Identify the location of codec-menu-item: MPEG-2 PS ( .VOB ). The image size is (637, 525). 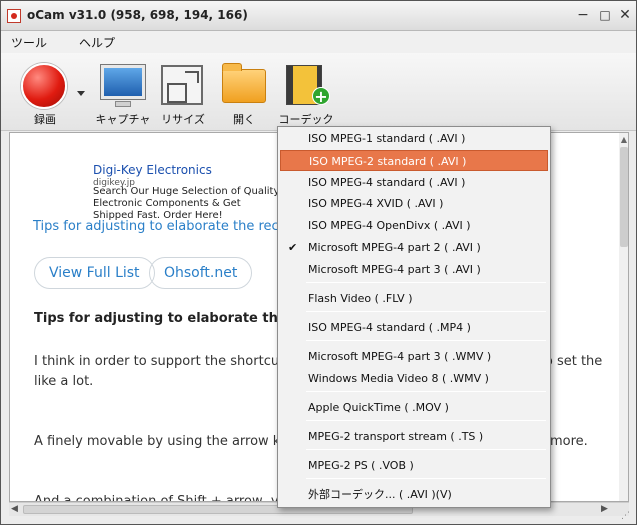
(414, 465).